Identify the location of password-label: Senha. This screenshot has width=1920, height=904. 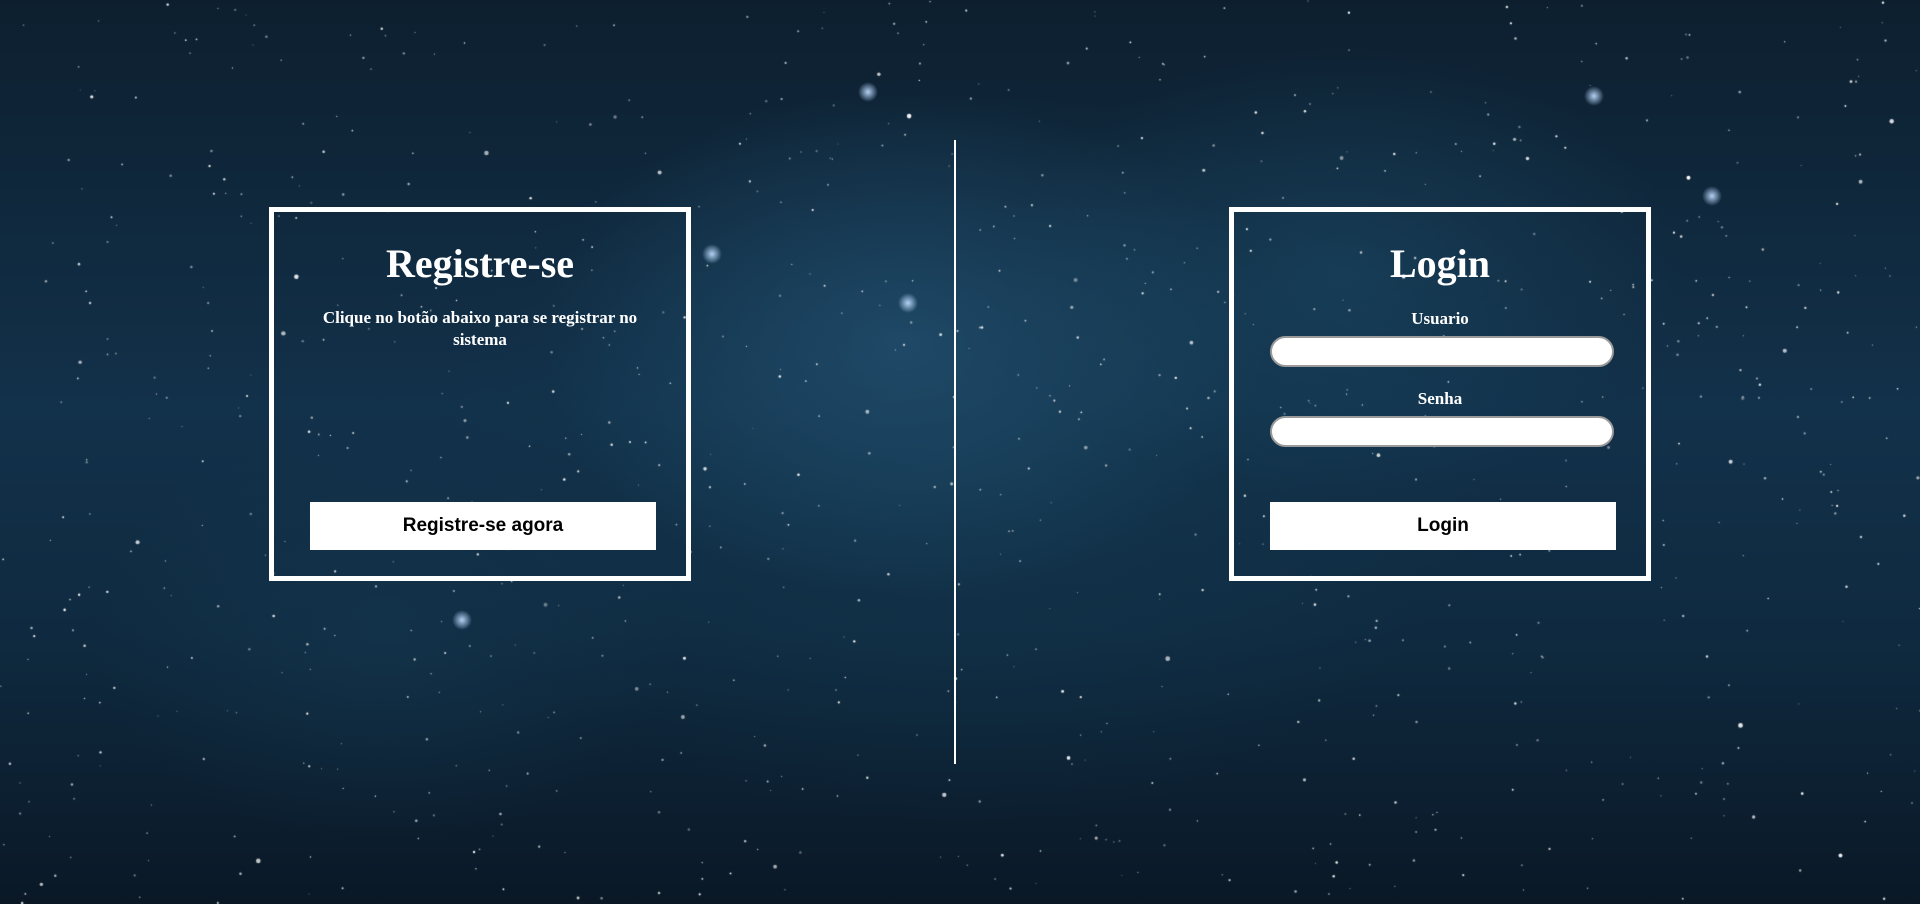
(1440, 398).